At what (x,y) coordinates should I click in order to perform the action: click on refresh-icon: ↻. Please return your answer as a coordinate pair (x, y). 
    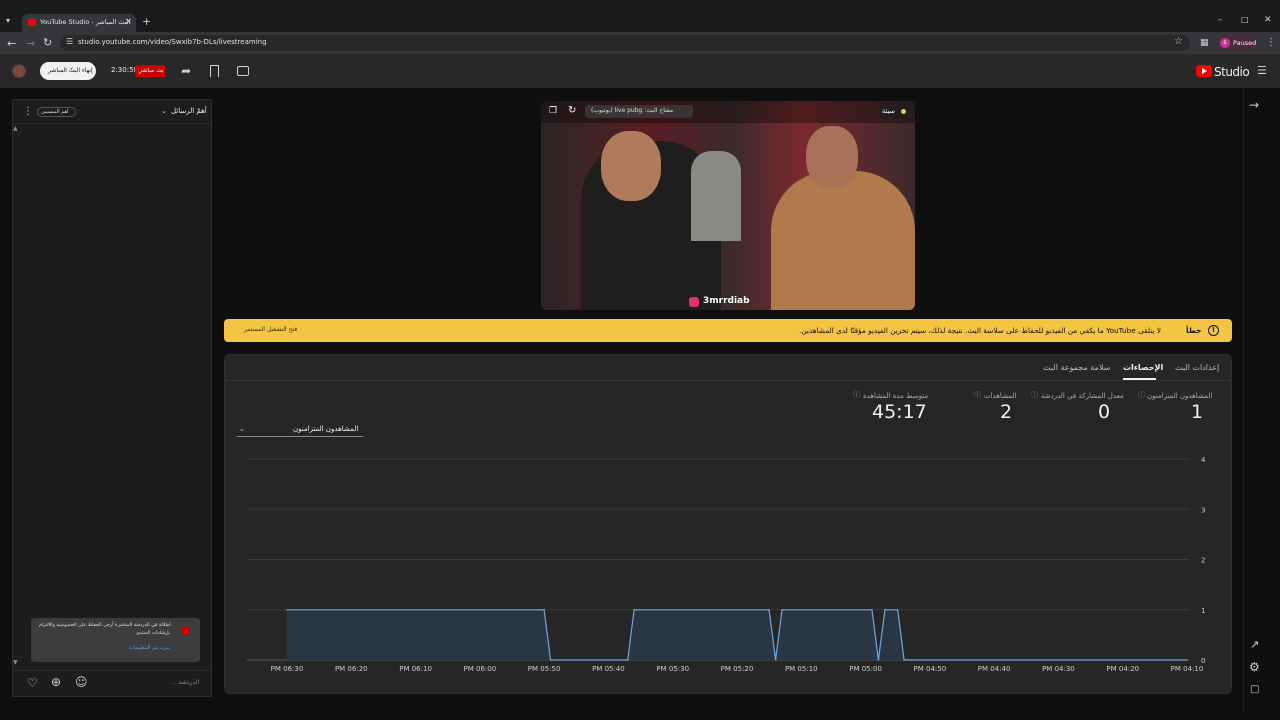
    Looking at the image, I should click on (572, 111).